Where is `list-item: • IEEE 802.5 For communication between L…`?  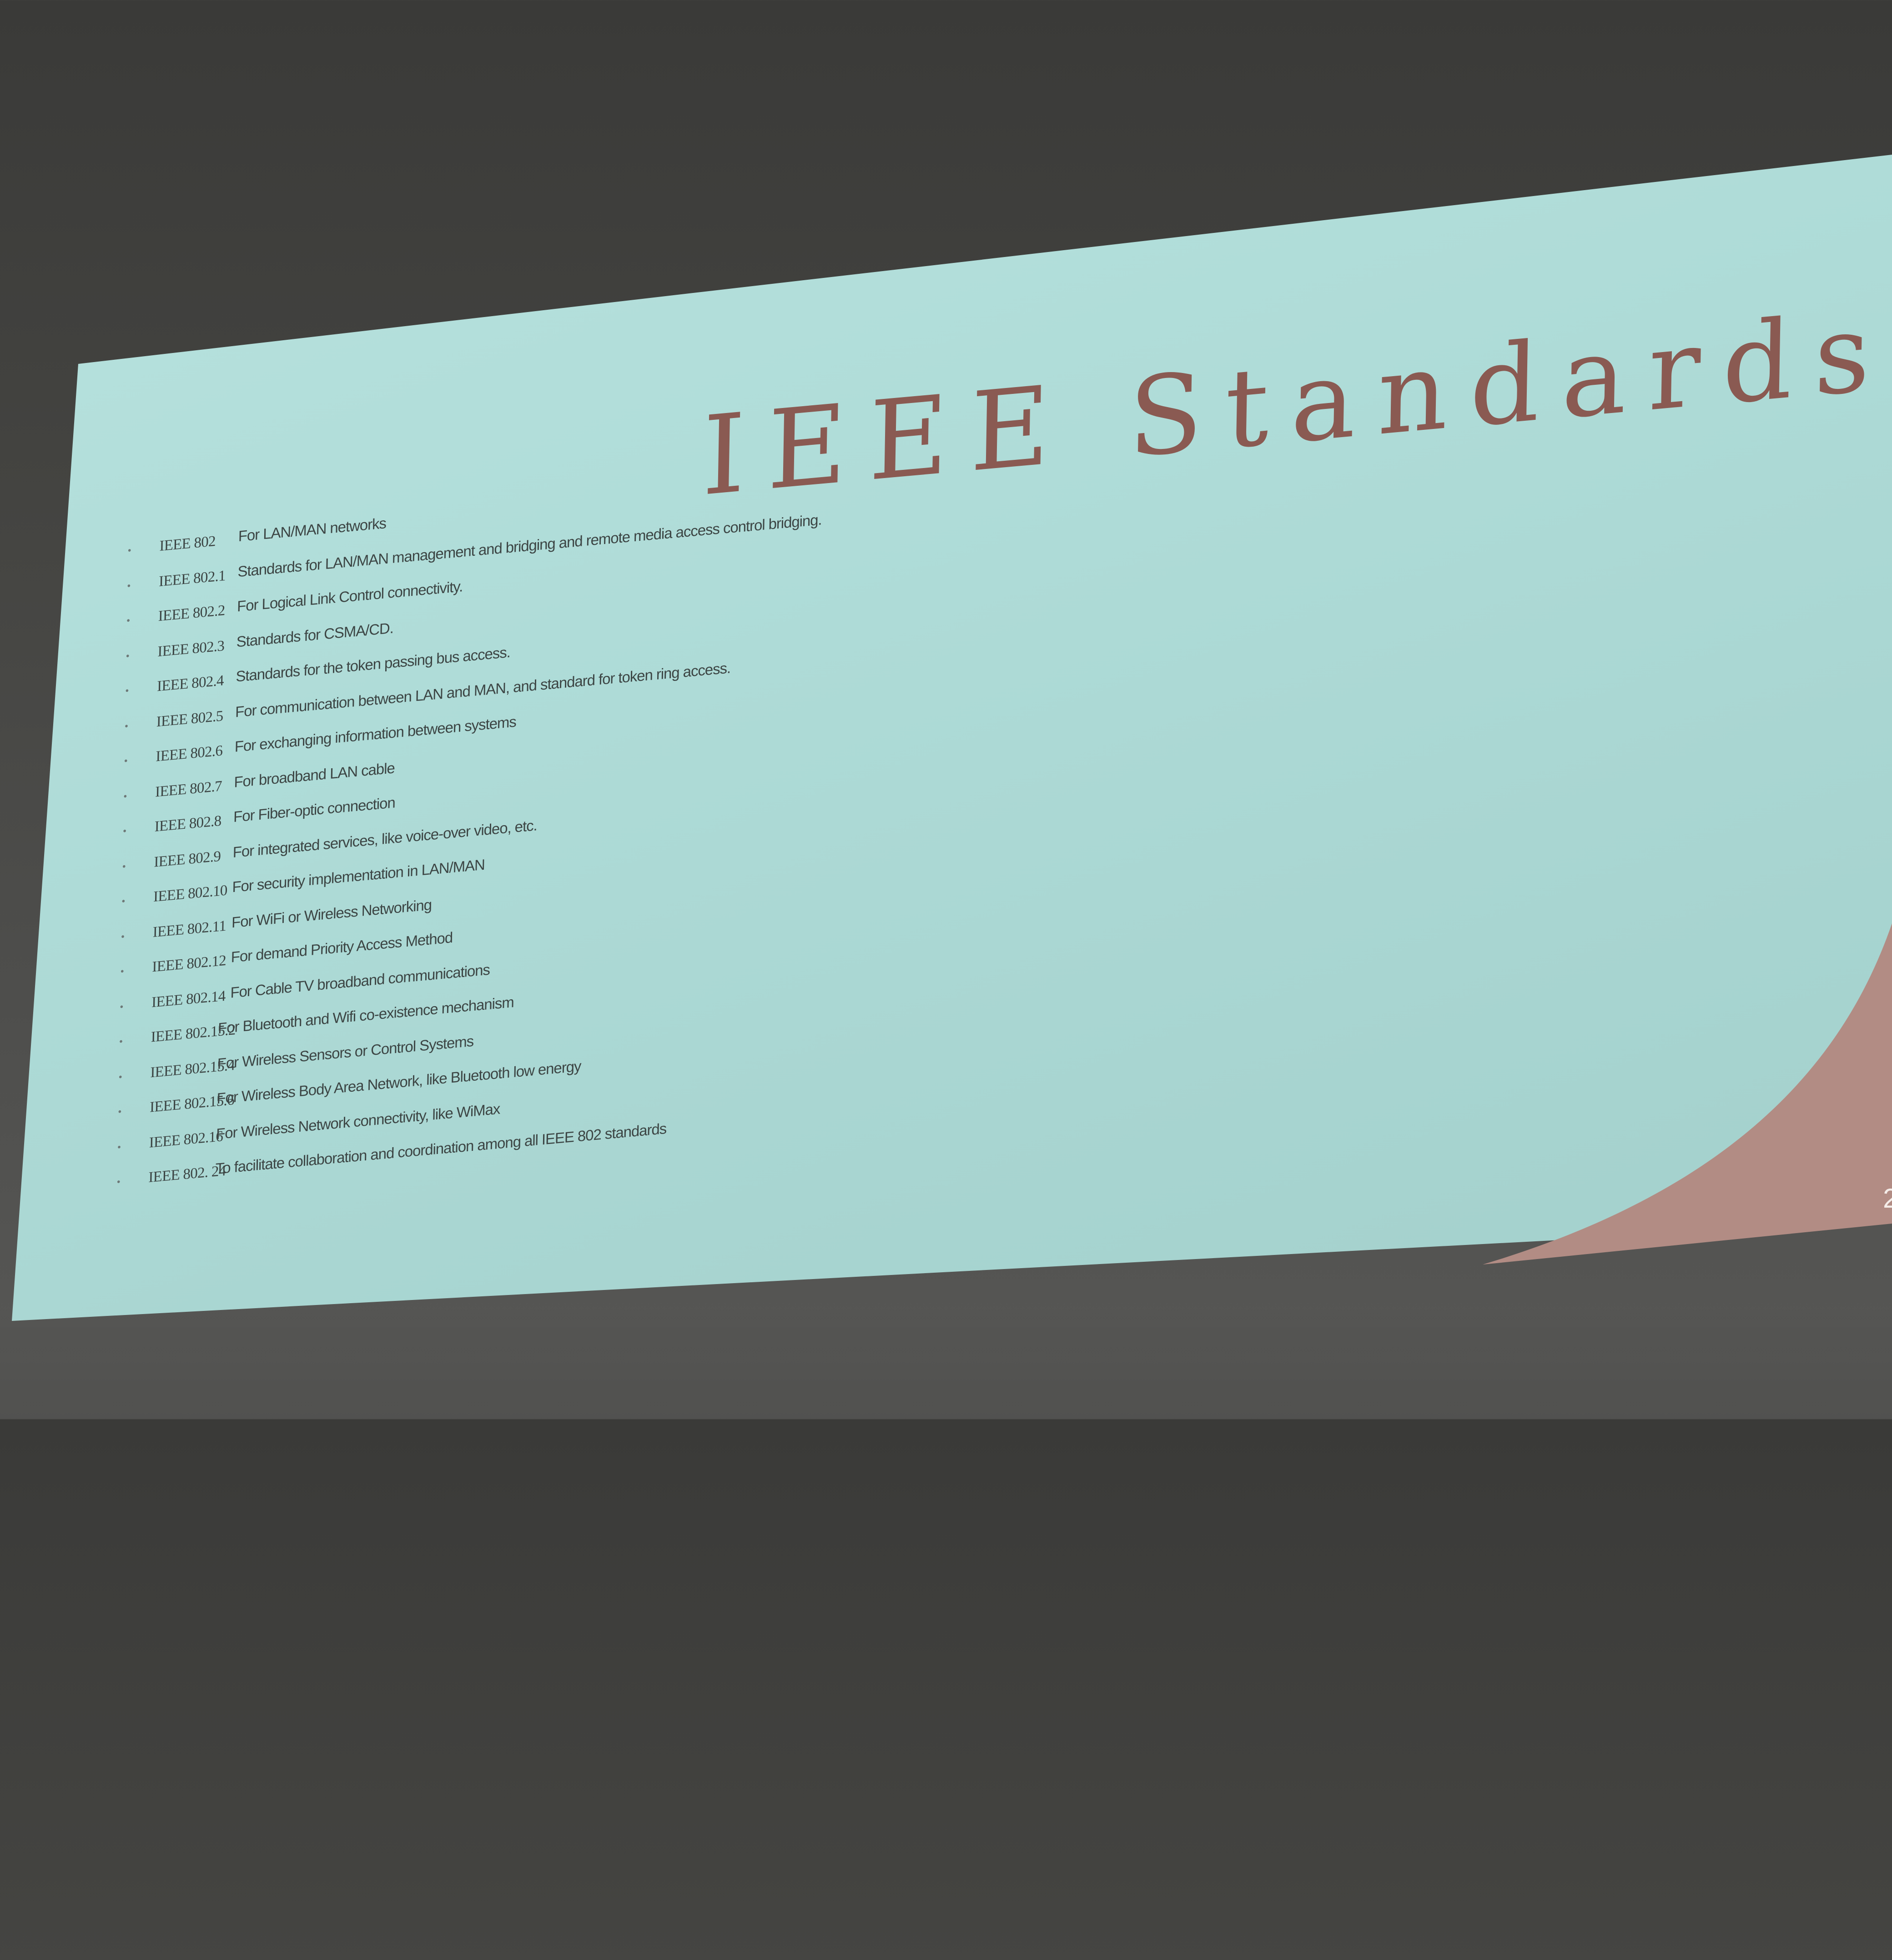 list-item: • IEEE 802.5 For communication between L… is located at coordinates (427, 705).